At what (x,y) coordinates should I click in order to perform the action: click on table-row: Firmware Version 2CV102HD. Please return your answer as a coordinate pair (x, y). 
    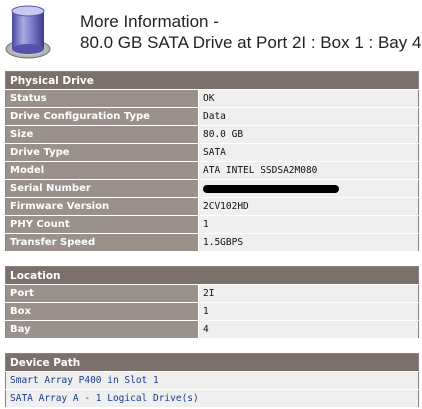
    Looking at the image, I should click on (212, 206).